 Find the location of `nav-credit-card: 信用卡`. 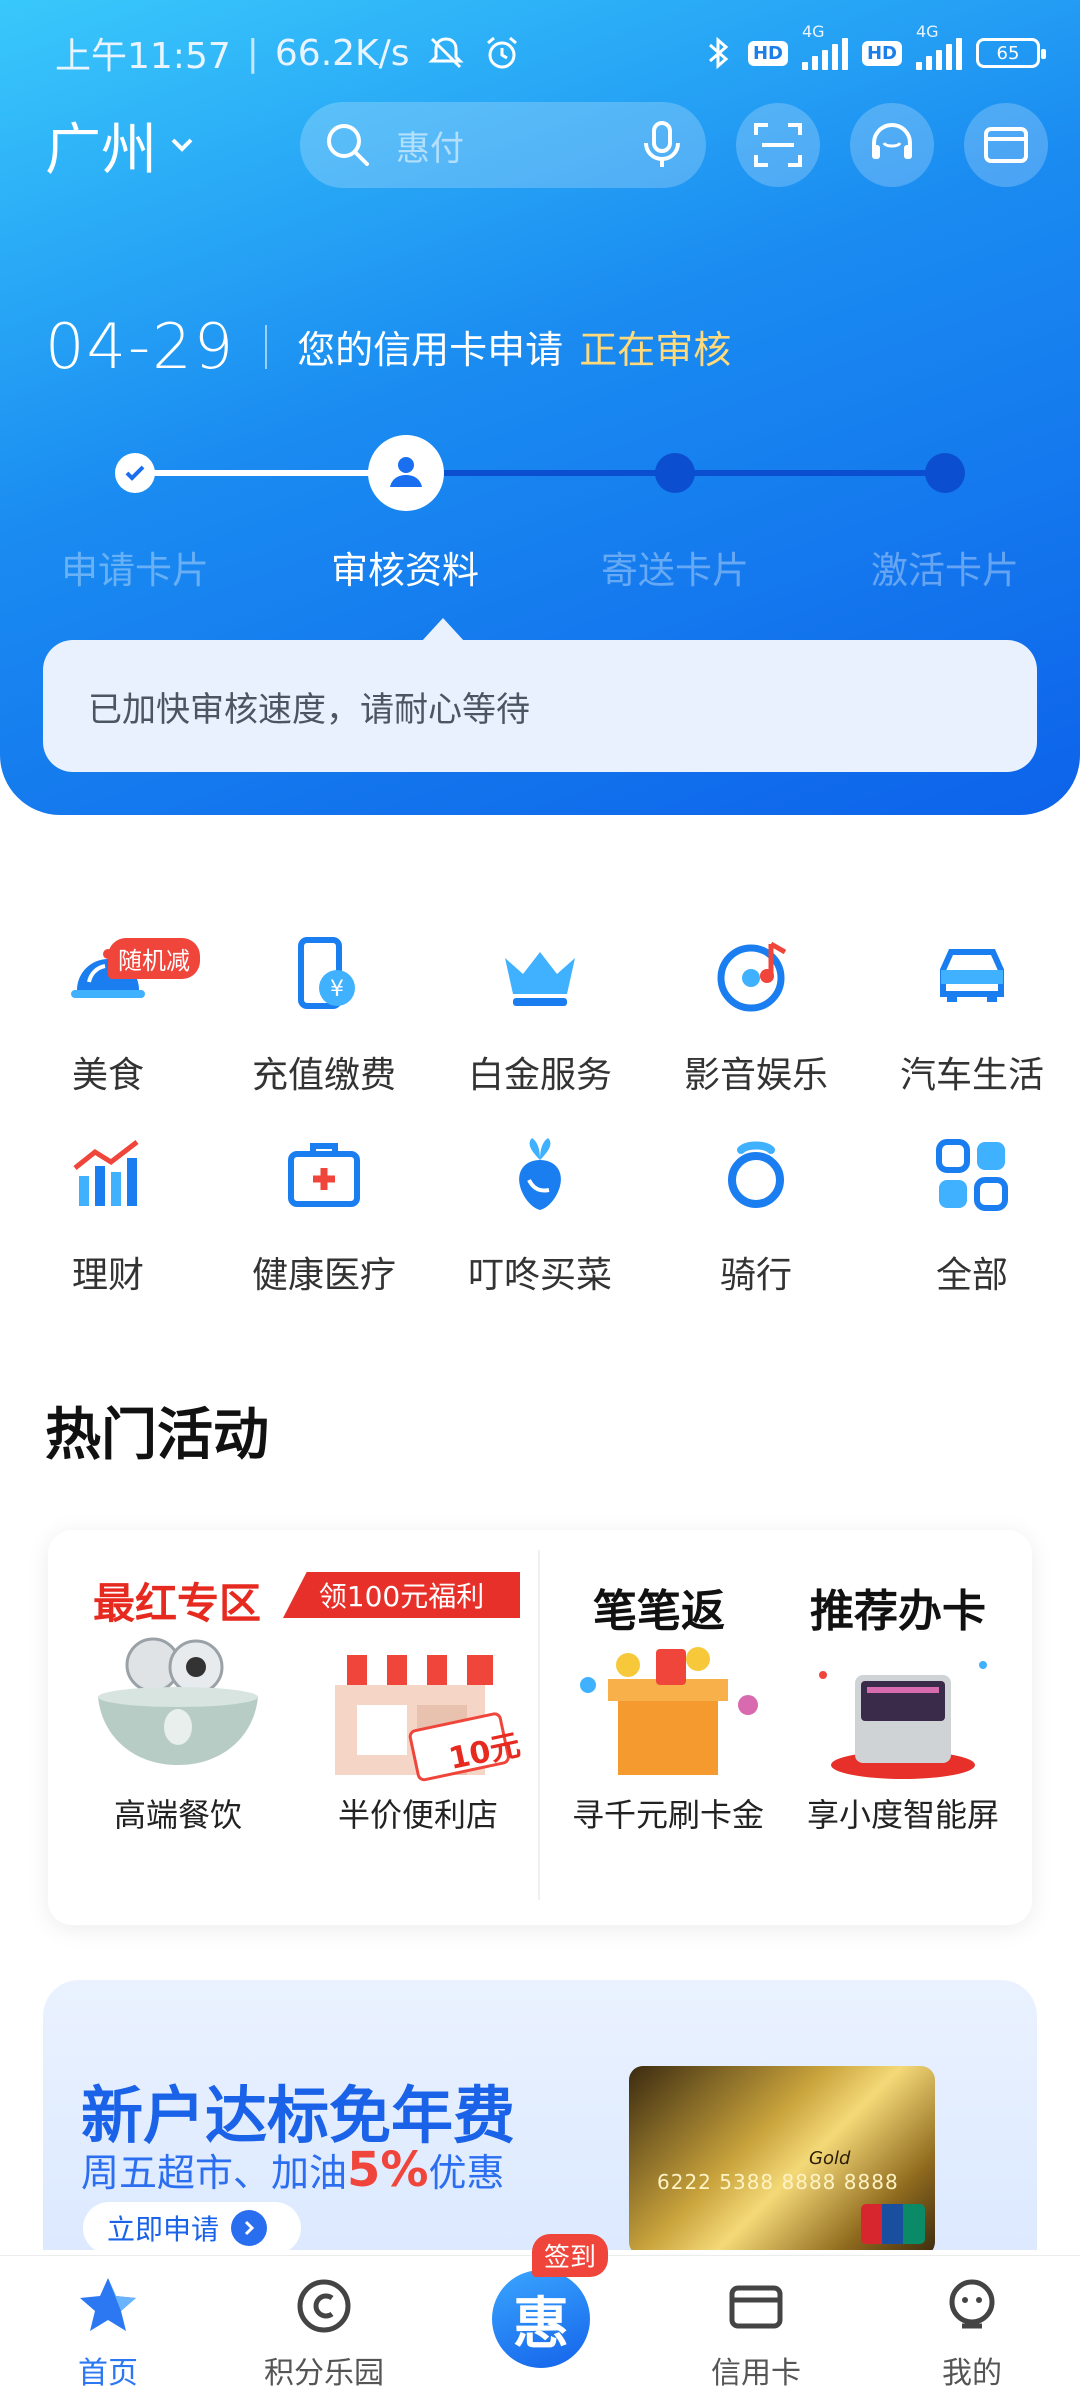

nav-credit-card: 信用卡 is located at coordinates (756, 2333).